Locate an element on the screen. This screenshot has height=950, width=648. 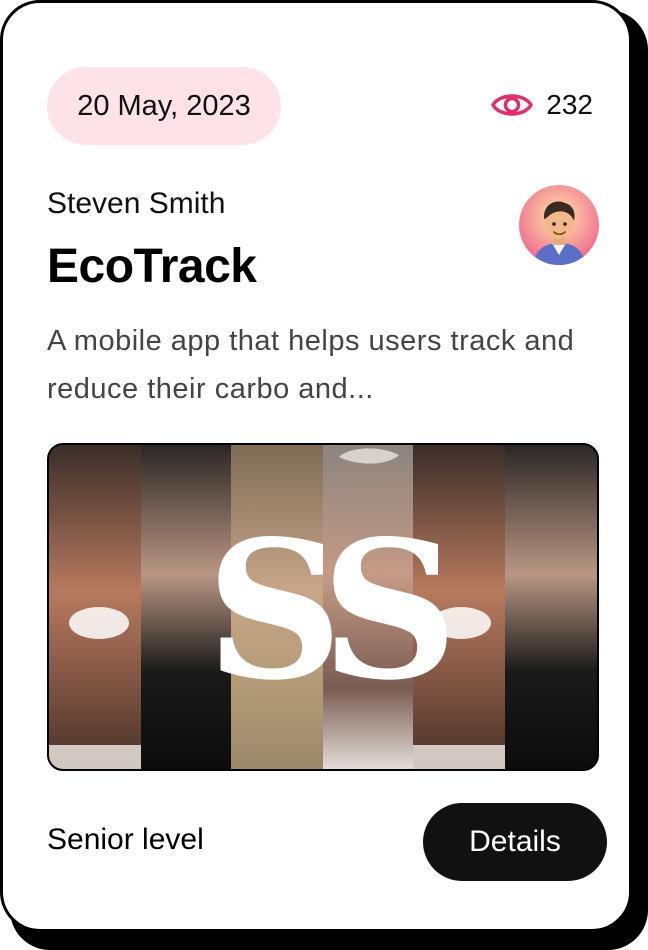
author-name: Steven Smith is located at coordinates (136, 203).